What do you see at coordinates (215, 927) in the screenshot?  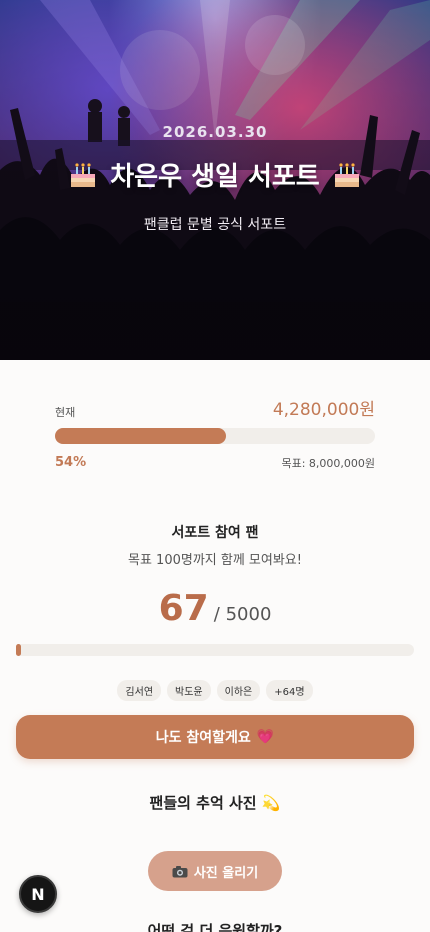 I see `next-section-title: 어떤 걸 더 응원할까?` at bounding box center [215, 927].